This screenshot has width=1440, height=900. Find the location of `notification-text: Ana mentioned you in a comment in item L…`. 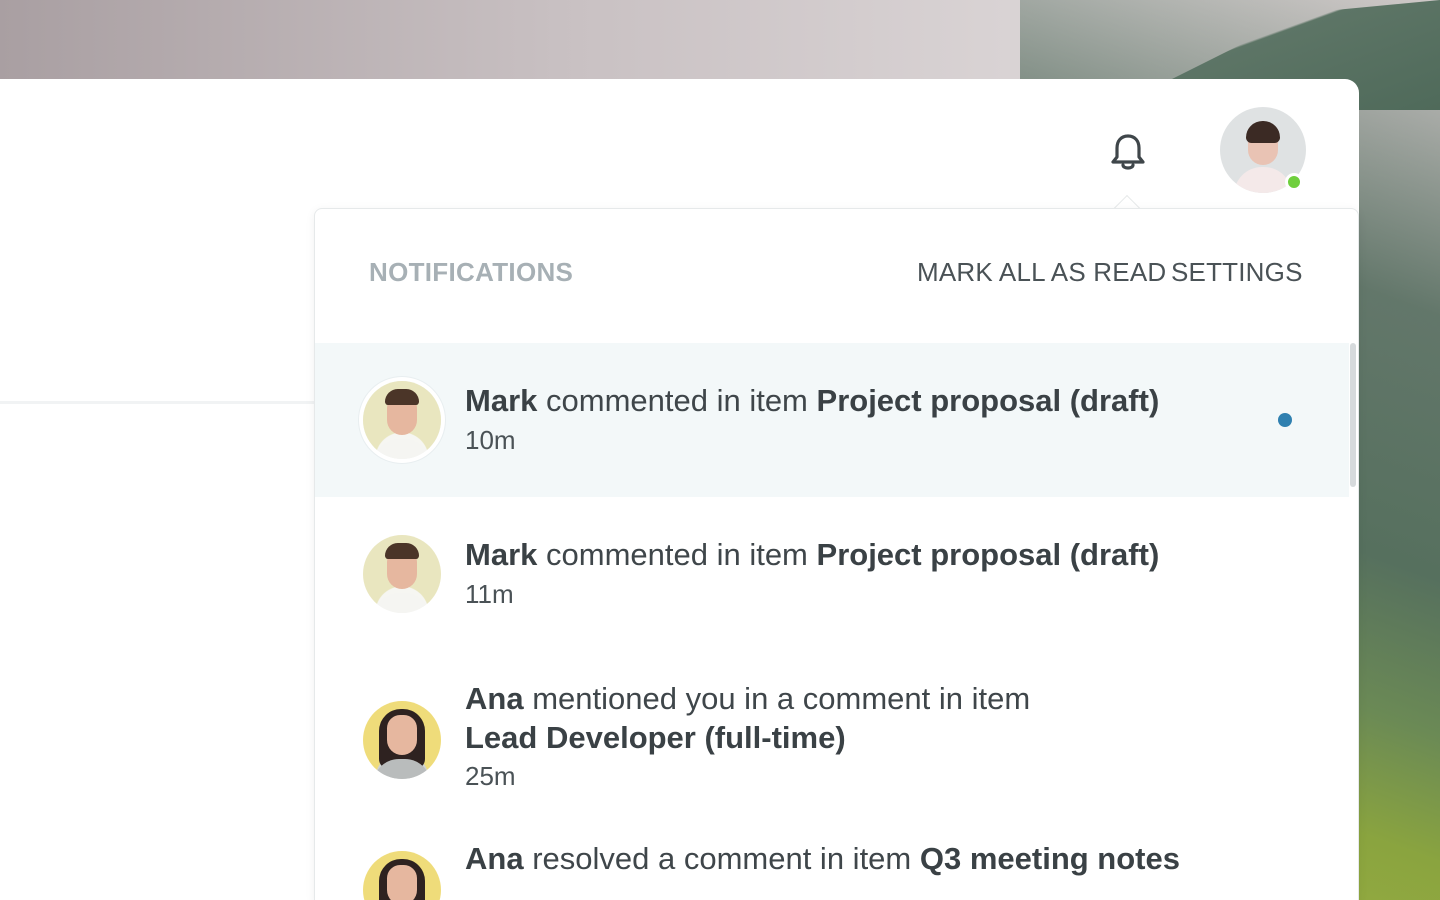

notification-text: Ana mentioned you in a comment in item L… is located at coordinates (748, 718).